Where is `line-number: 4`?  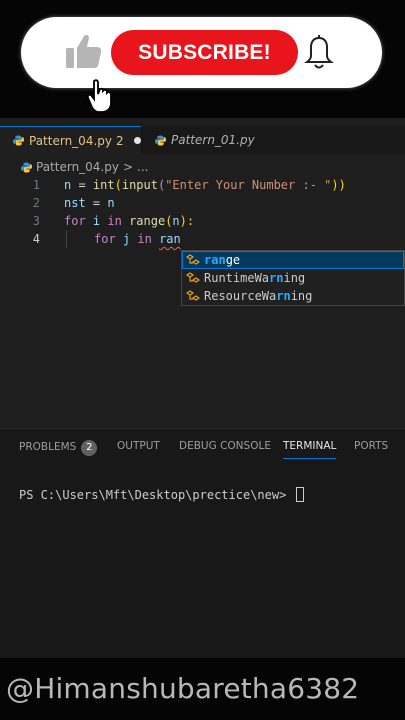 line-number: 4 is located at coordinates (36, 239).